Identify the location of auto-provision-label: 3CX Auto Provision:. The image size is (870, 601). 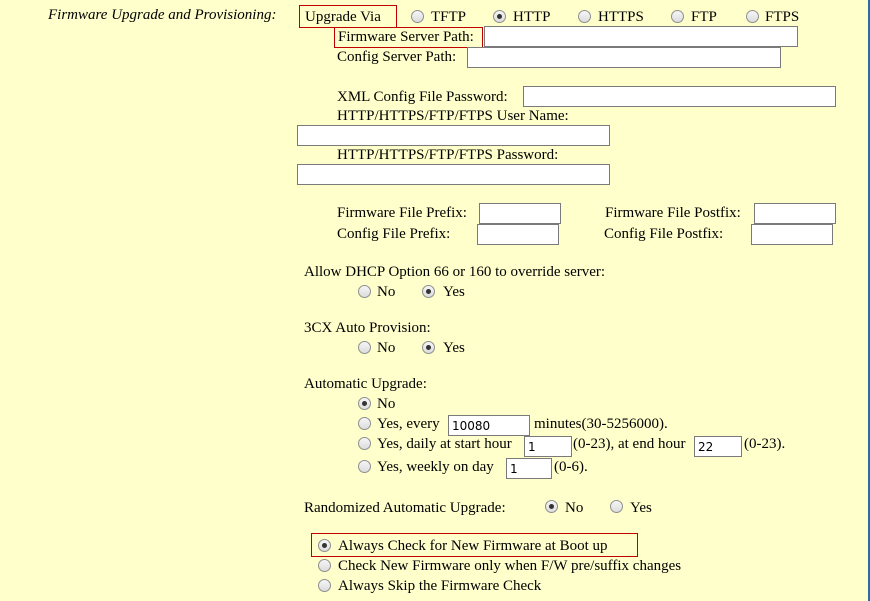
(367, 328).